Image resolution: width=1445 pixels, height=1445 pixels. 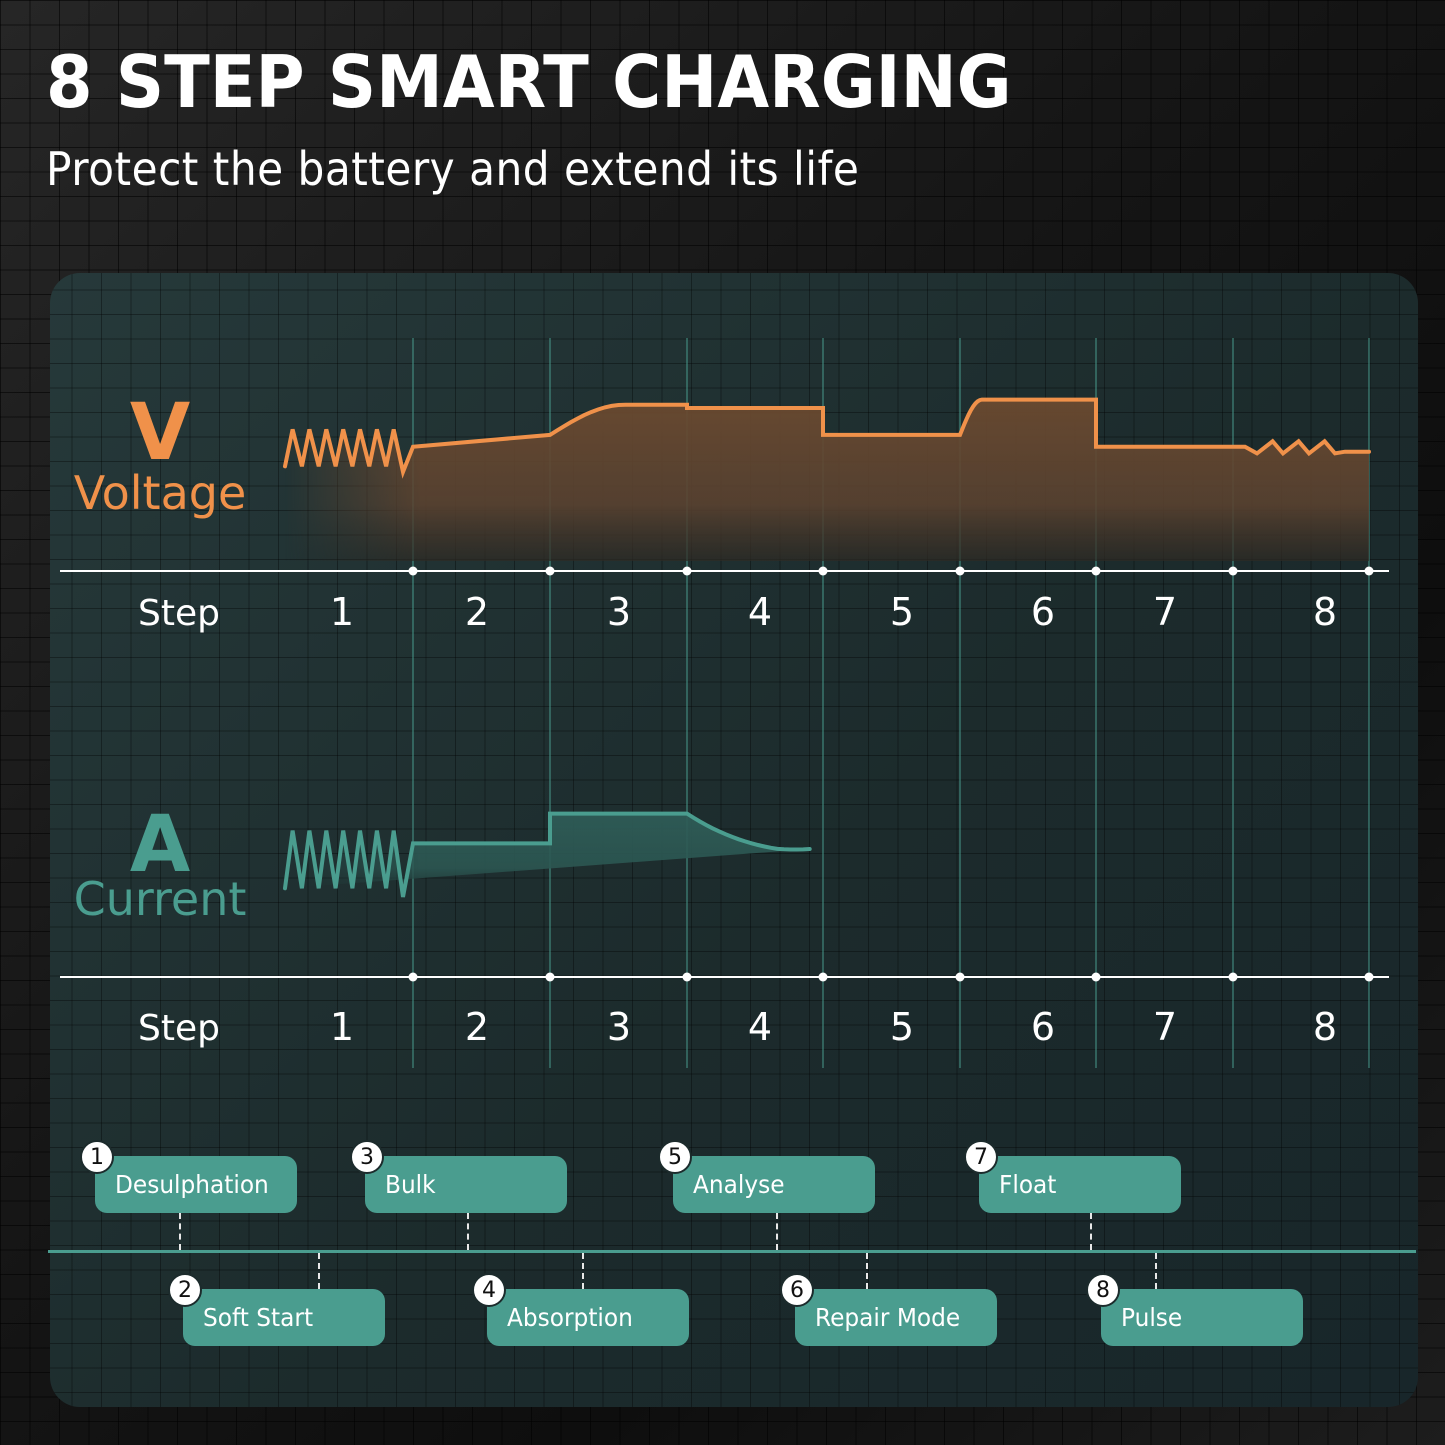 What do you see at coordinates (732, 1251) in the screenshot?
I see `stage-timeline` at bounding box center [732, 1251].